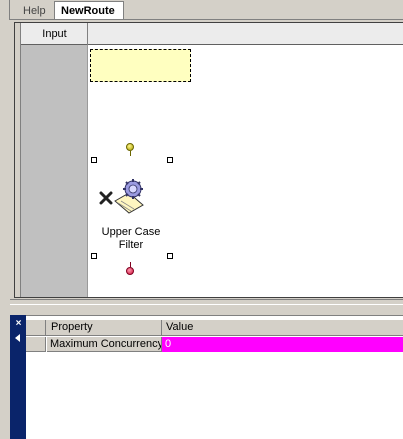 This screenshot has width=403, height=439. Describe the element at coordinates (140, 65) in the screenshot. I see `comment-note` at that location.